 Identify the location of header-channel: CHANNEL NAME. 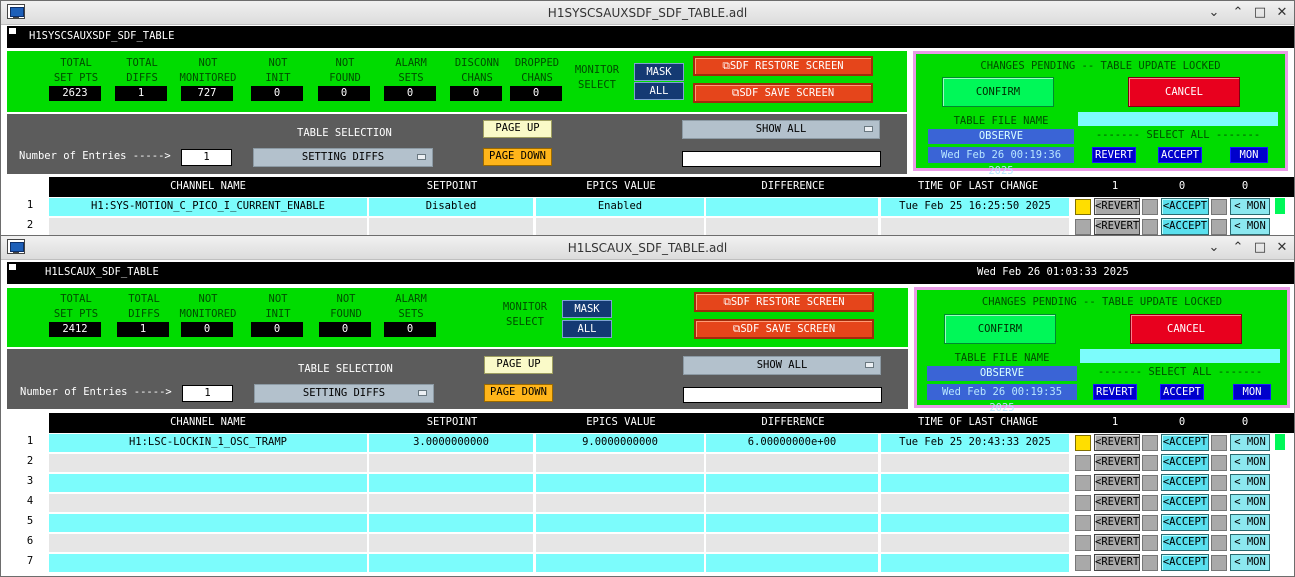
(208, 186).